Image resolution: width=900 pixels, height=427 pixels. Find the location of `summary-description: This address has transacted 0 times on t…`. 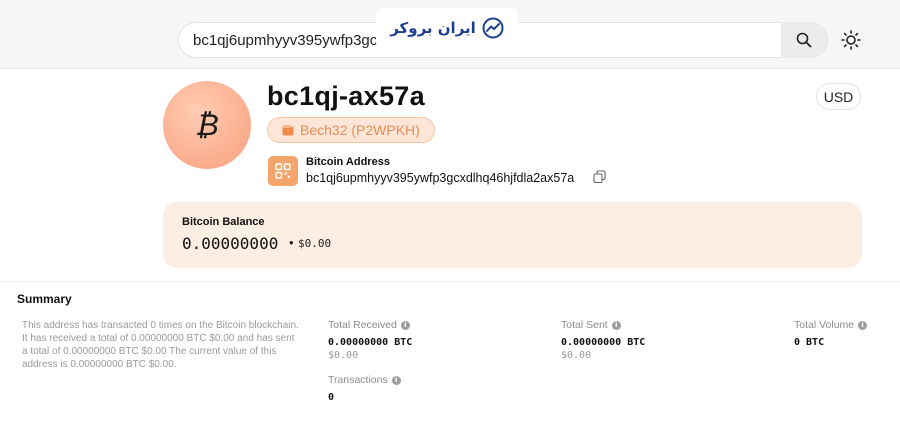

summary-description: This address has transacted 0 times on t… is located at coordinates (160, 345).